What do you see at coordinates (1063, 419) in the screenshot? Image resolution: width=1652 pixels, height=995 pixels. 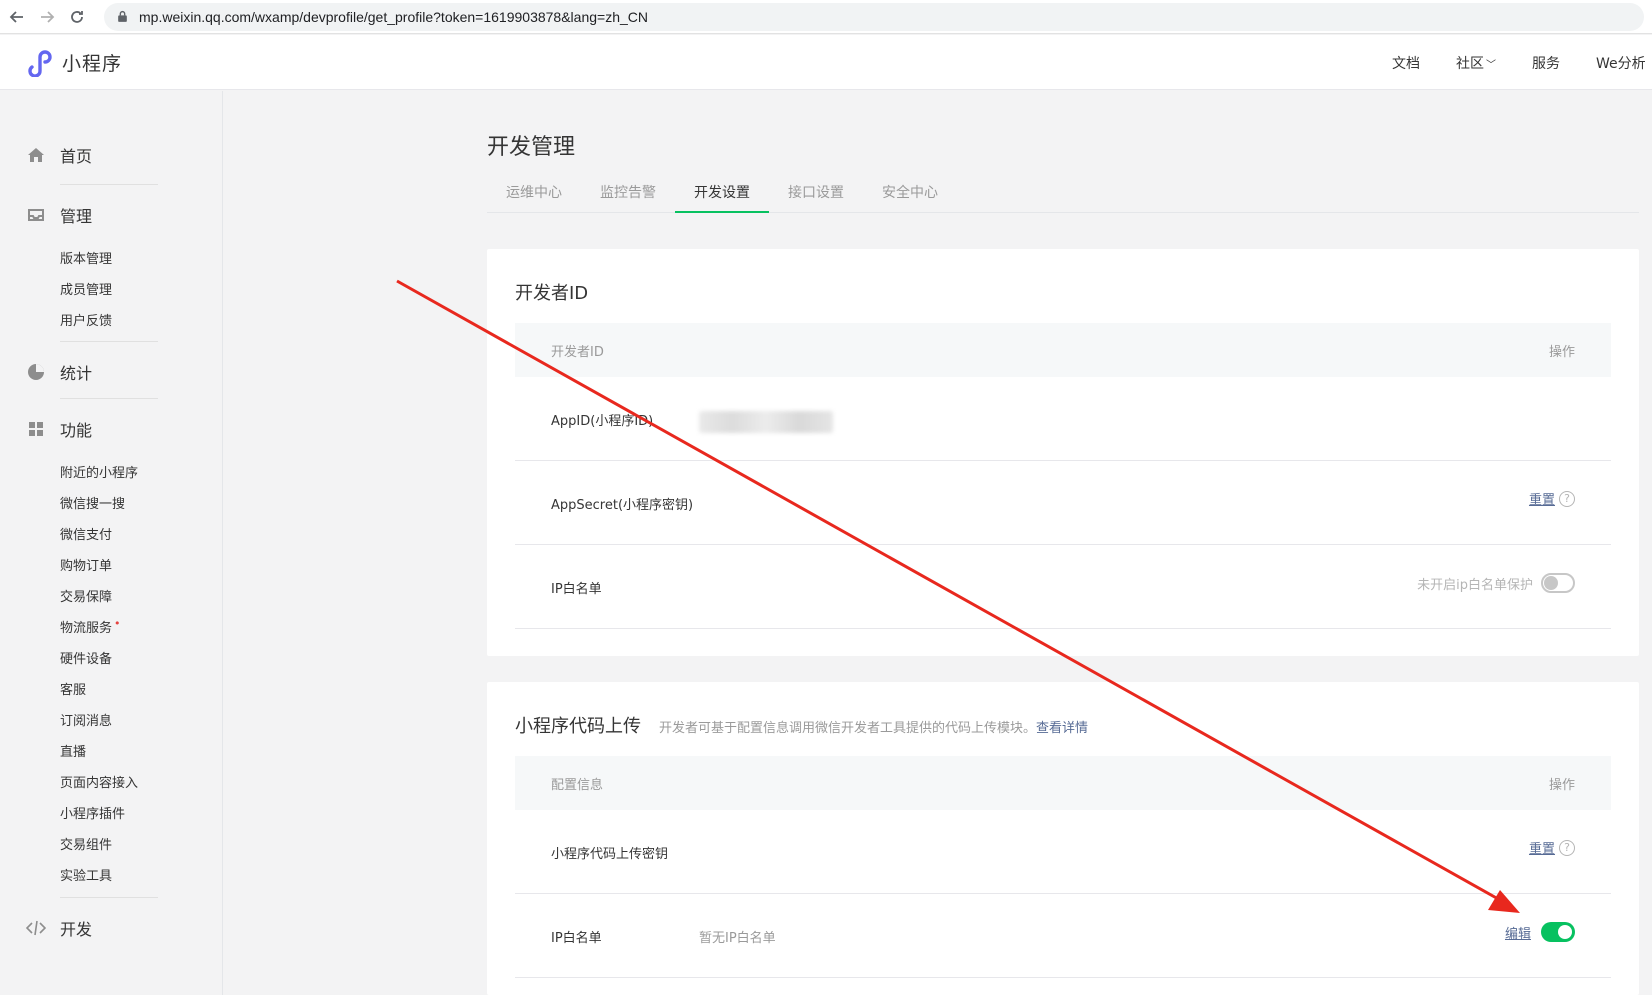 I see `table-row: AppID(小程序ID)` at bounding box center [1063, 419].